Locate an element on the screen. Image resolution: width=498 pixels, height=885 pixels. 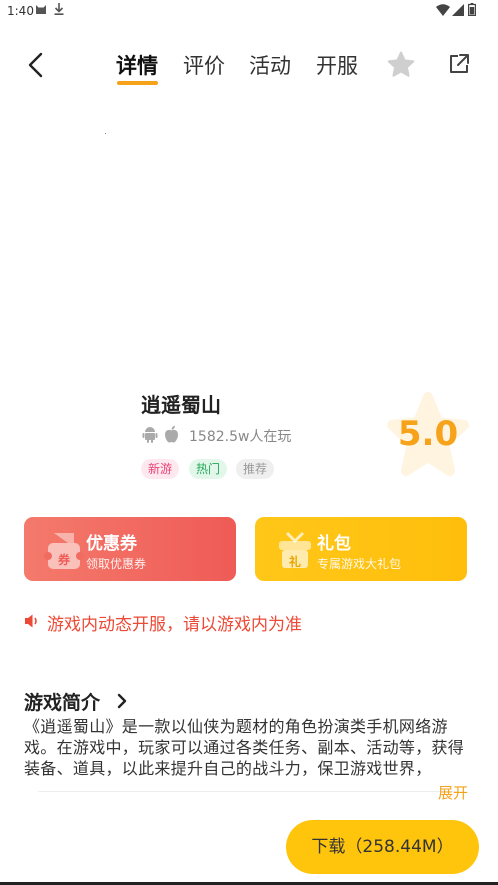
active-tab-indicator is located at coordinates (137, 83).